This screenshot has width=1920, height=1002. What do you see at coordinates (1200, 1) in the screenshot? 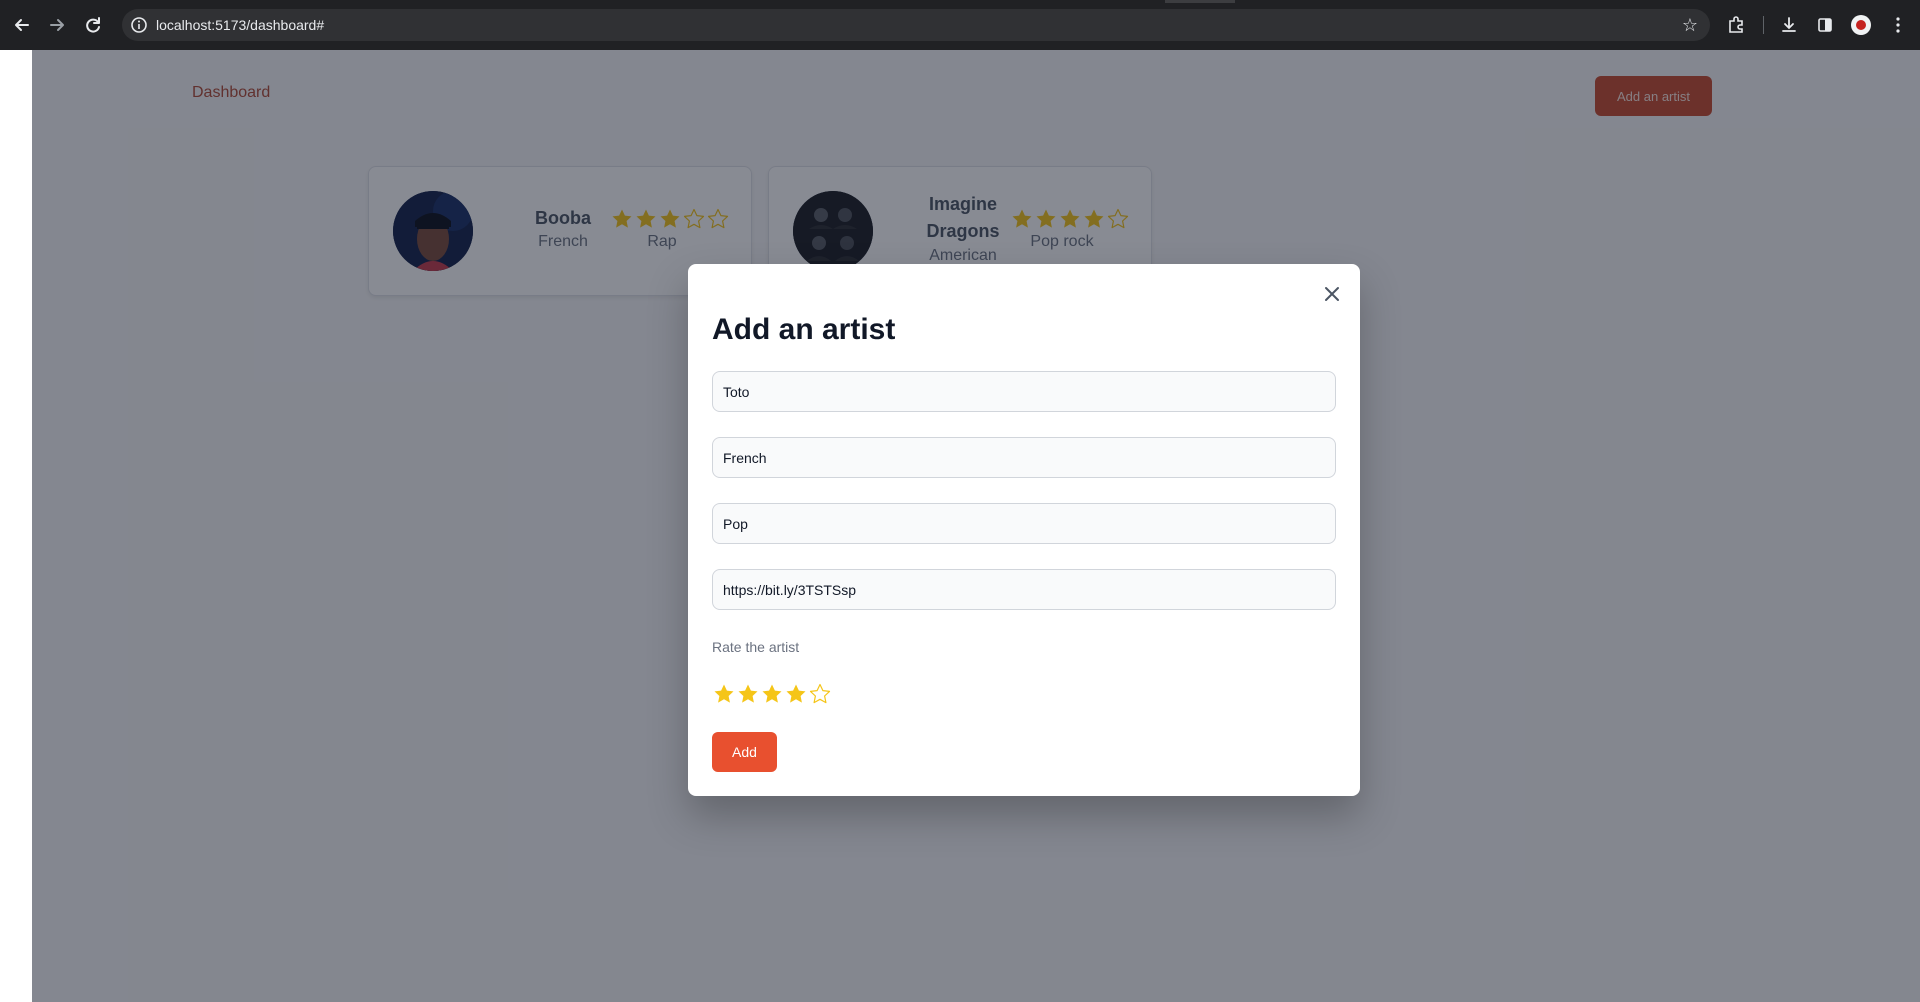
I see `tab-strip-edge` at bounding box center [1200, 1].